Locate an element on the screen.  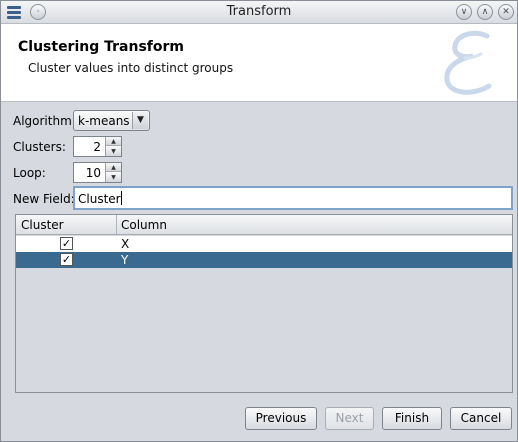
close-button: ✕ is located at coordinates (506, 12).